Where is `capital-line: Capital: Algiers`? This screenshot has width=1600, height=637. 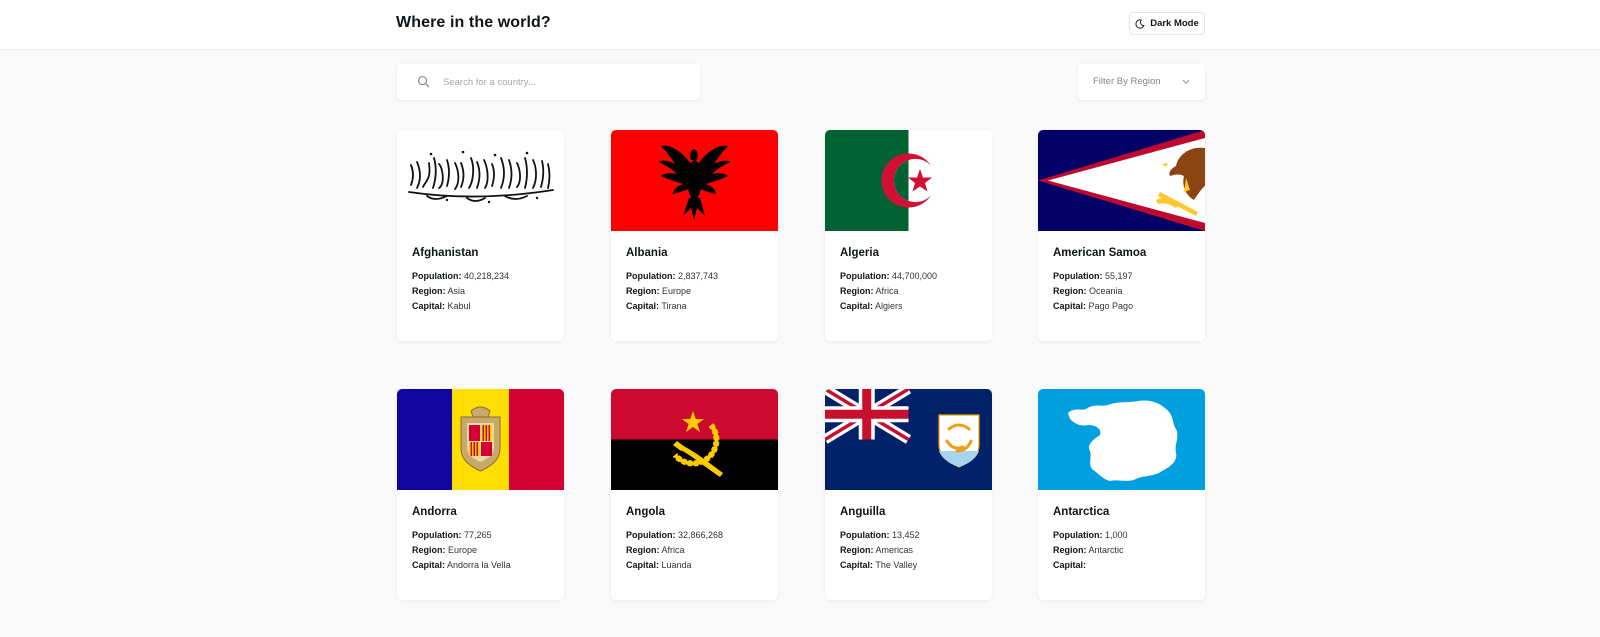
capital-line: Capital: Algiers is located at coordinates (871, 306).